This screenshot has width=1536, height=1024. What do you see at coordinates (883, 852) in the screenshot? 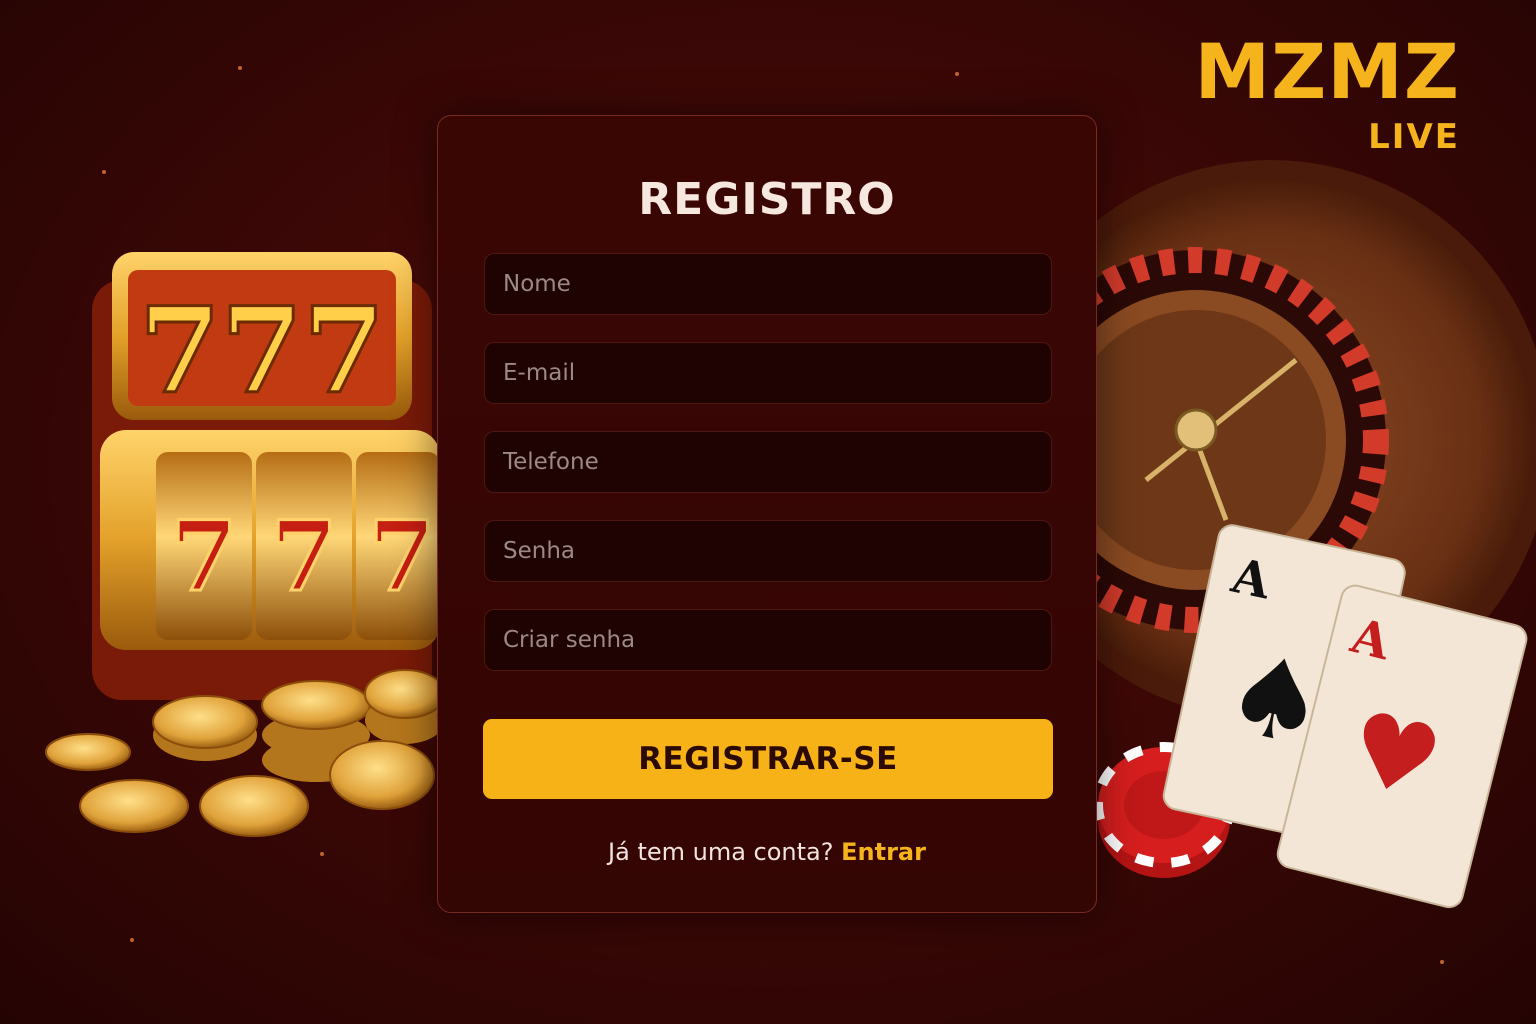
I see `login-link: Entrar` at bounding box center [883, 852].